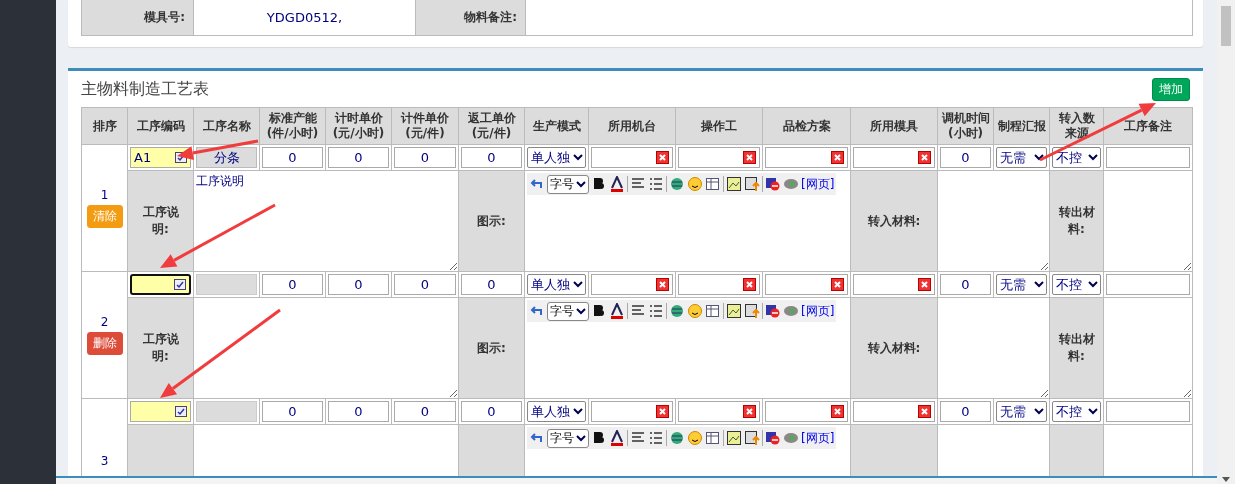  Describe the element at coordinates (1226, 26) in the screenshot. I see `scrollbar-thumb` at that location.